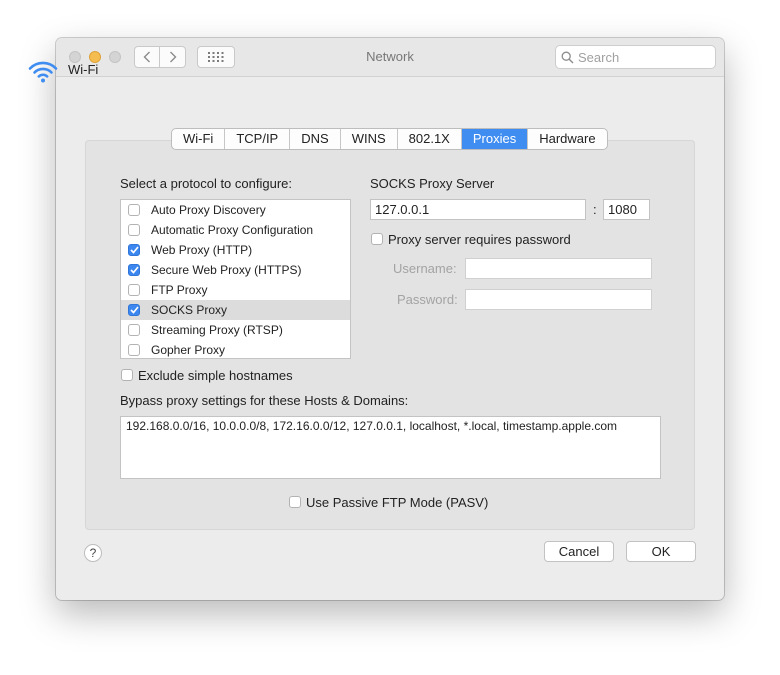 This screenshot has width=780, height=675. What do you see at coordinates (226, 270) in the screenshot?
I see `protocol-label: Secure Web Proxy (HTTPS)` at bounding box center [226, 270].